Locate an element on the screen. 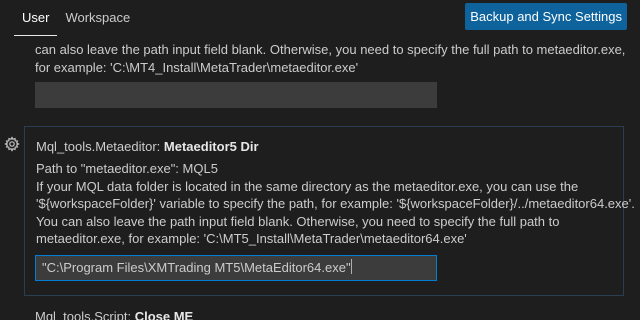 The width and height of the screenshot is (640, 320). tab-user: User is located at coordinates (36, 18).